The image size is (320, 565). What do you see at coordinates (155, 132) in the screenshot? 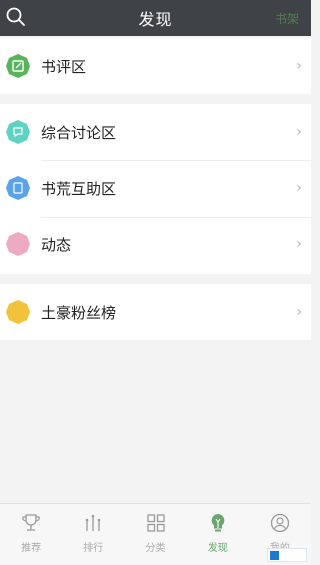
I see `menu-item-general-discussion: 综合讨论区 ›` at bounding box center [155, 132].